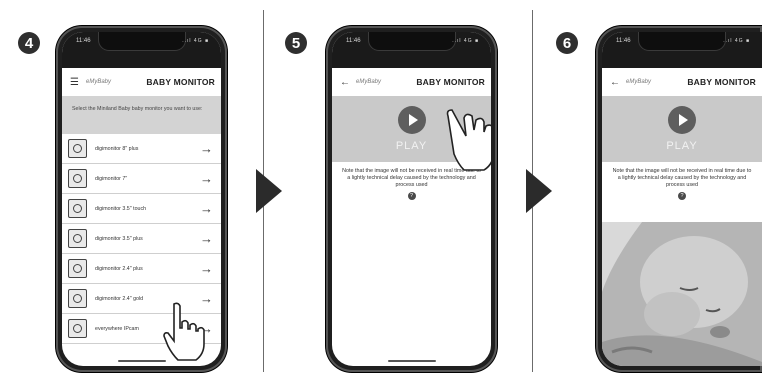  I want to click on hamburger-icon: ☰, so click(75, 82).